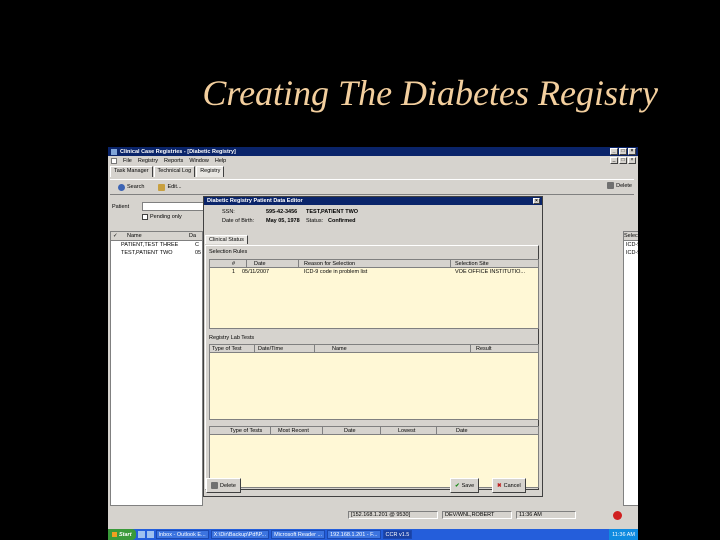 The height and width of the screenshot is (540, 720). What do you see at coordinates (619, 185) in the screenshot?
I see `delete-toolbar-button: Delete` at bounding box center [619, 185].